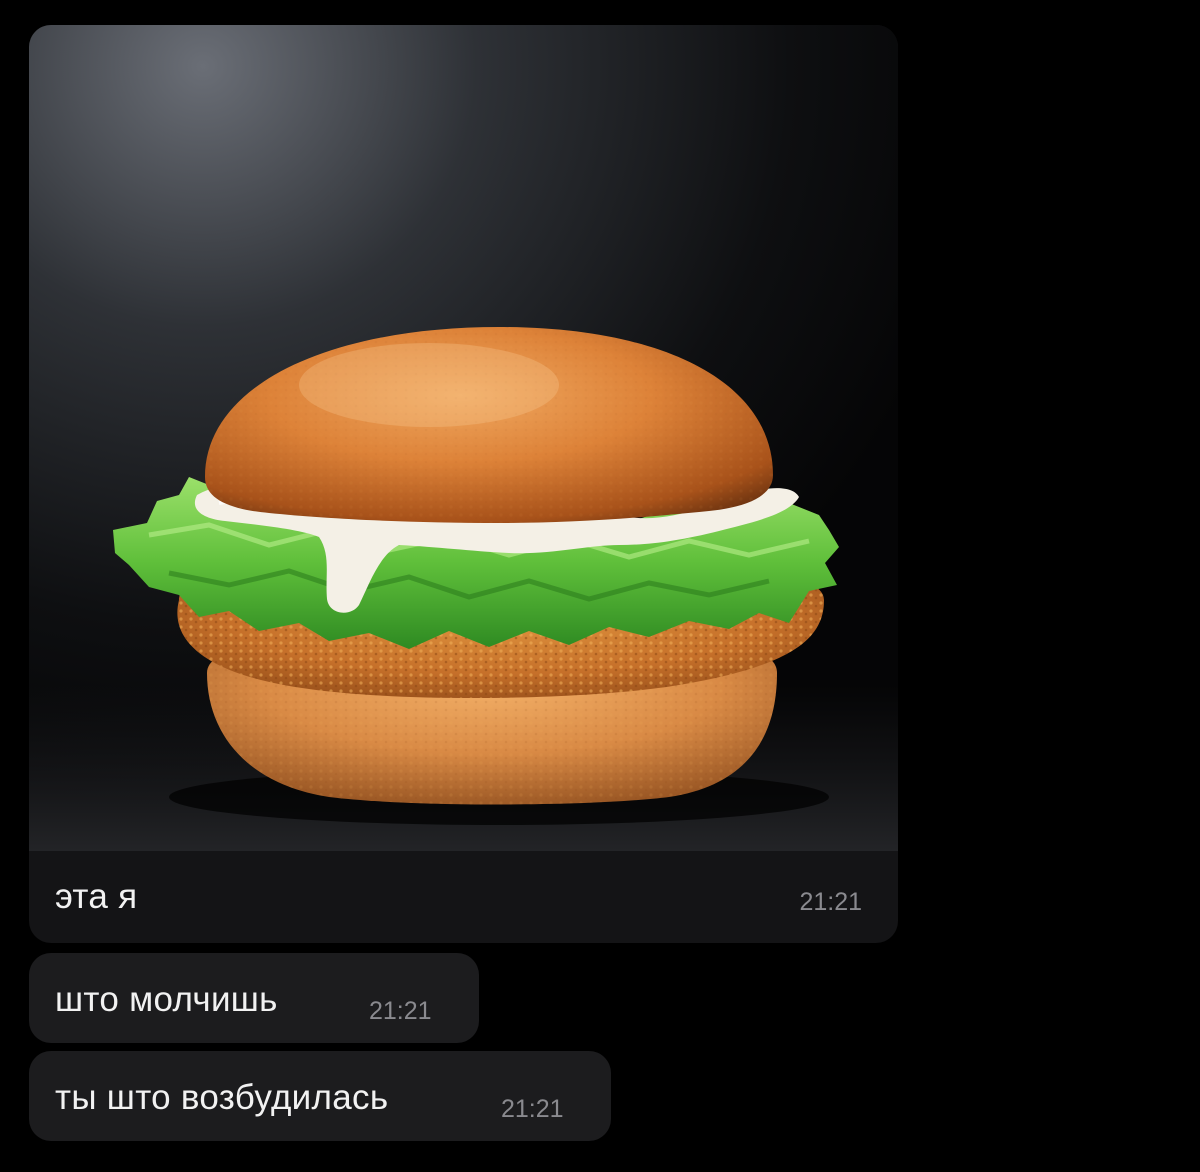  Describe the element at coordinates (463, 897) in the screenshot. I see `photo-caption-row: эта я 21:21` at that location.